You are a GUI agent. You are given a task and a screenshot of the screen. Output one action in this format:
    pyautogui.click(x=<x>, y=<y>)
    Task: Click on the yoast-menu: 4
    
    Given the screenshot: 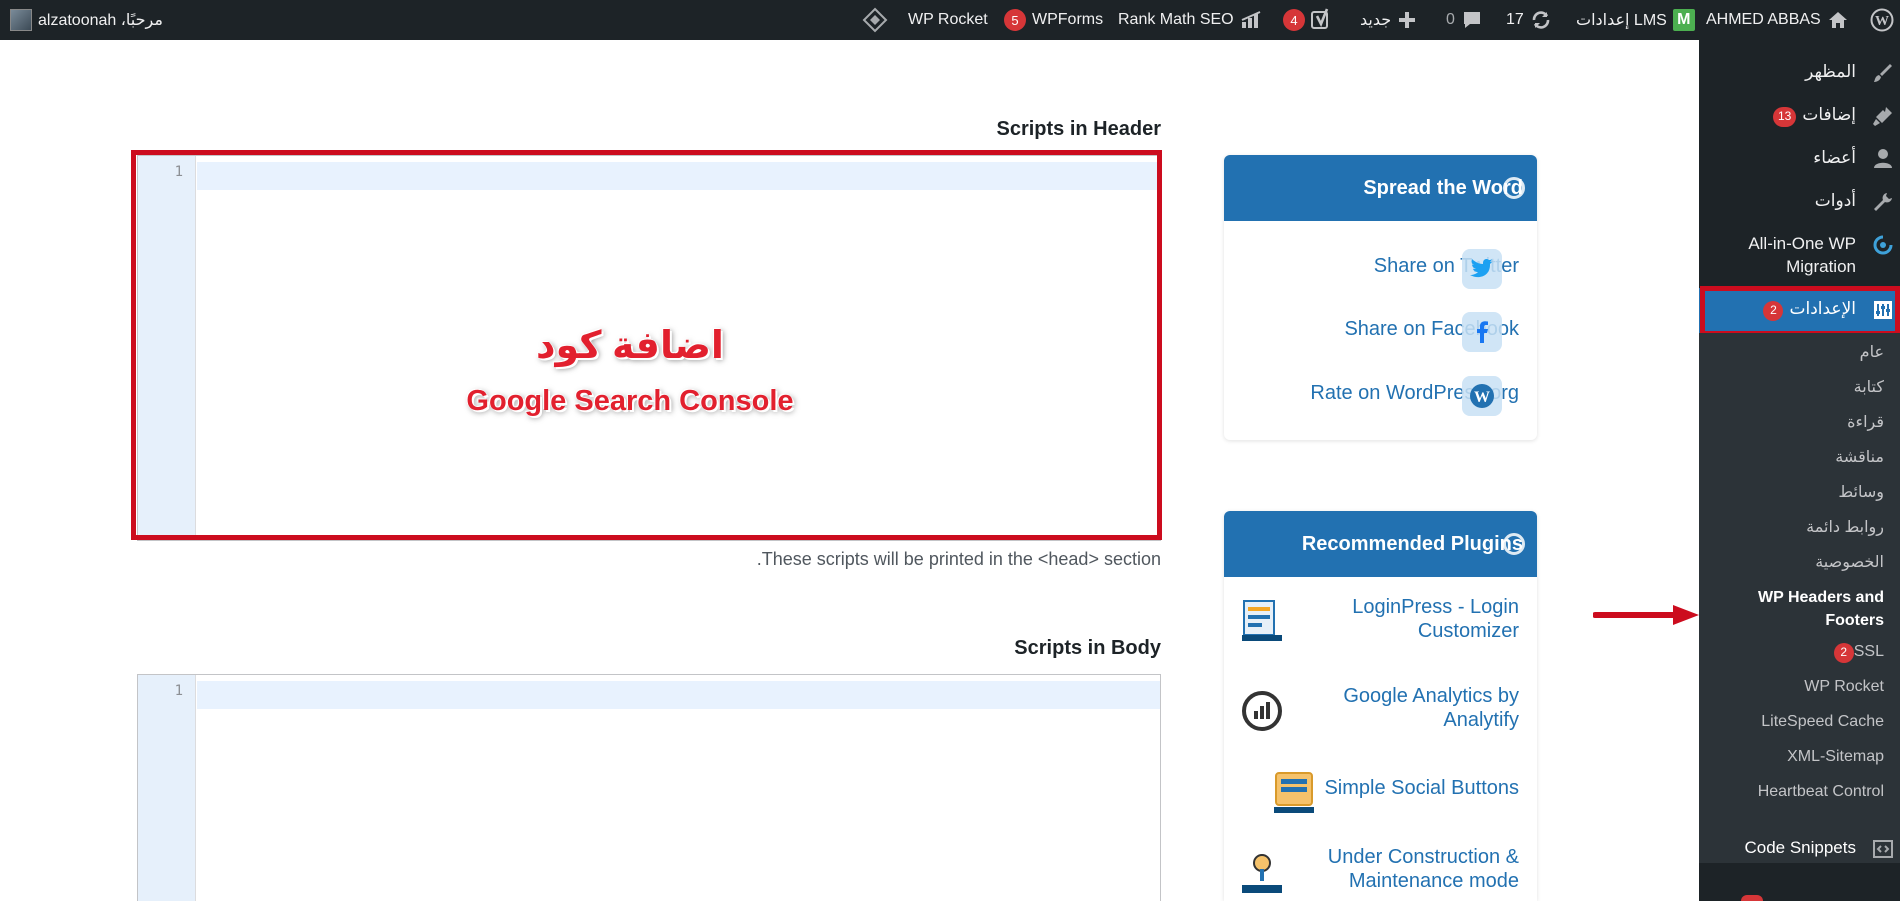 What is the action you would take?
    pyautogui.click(x=1307, y=20)
    